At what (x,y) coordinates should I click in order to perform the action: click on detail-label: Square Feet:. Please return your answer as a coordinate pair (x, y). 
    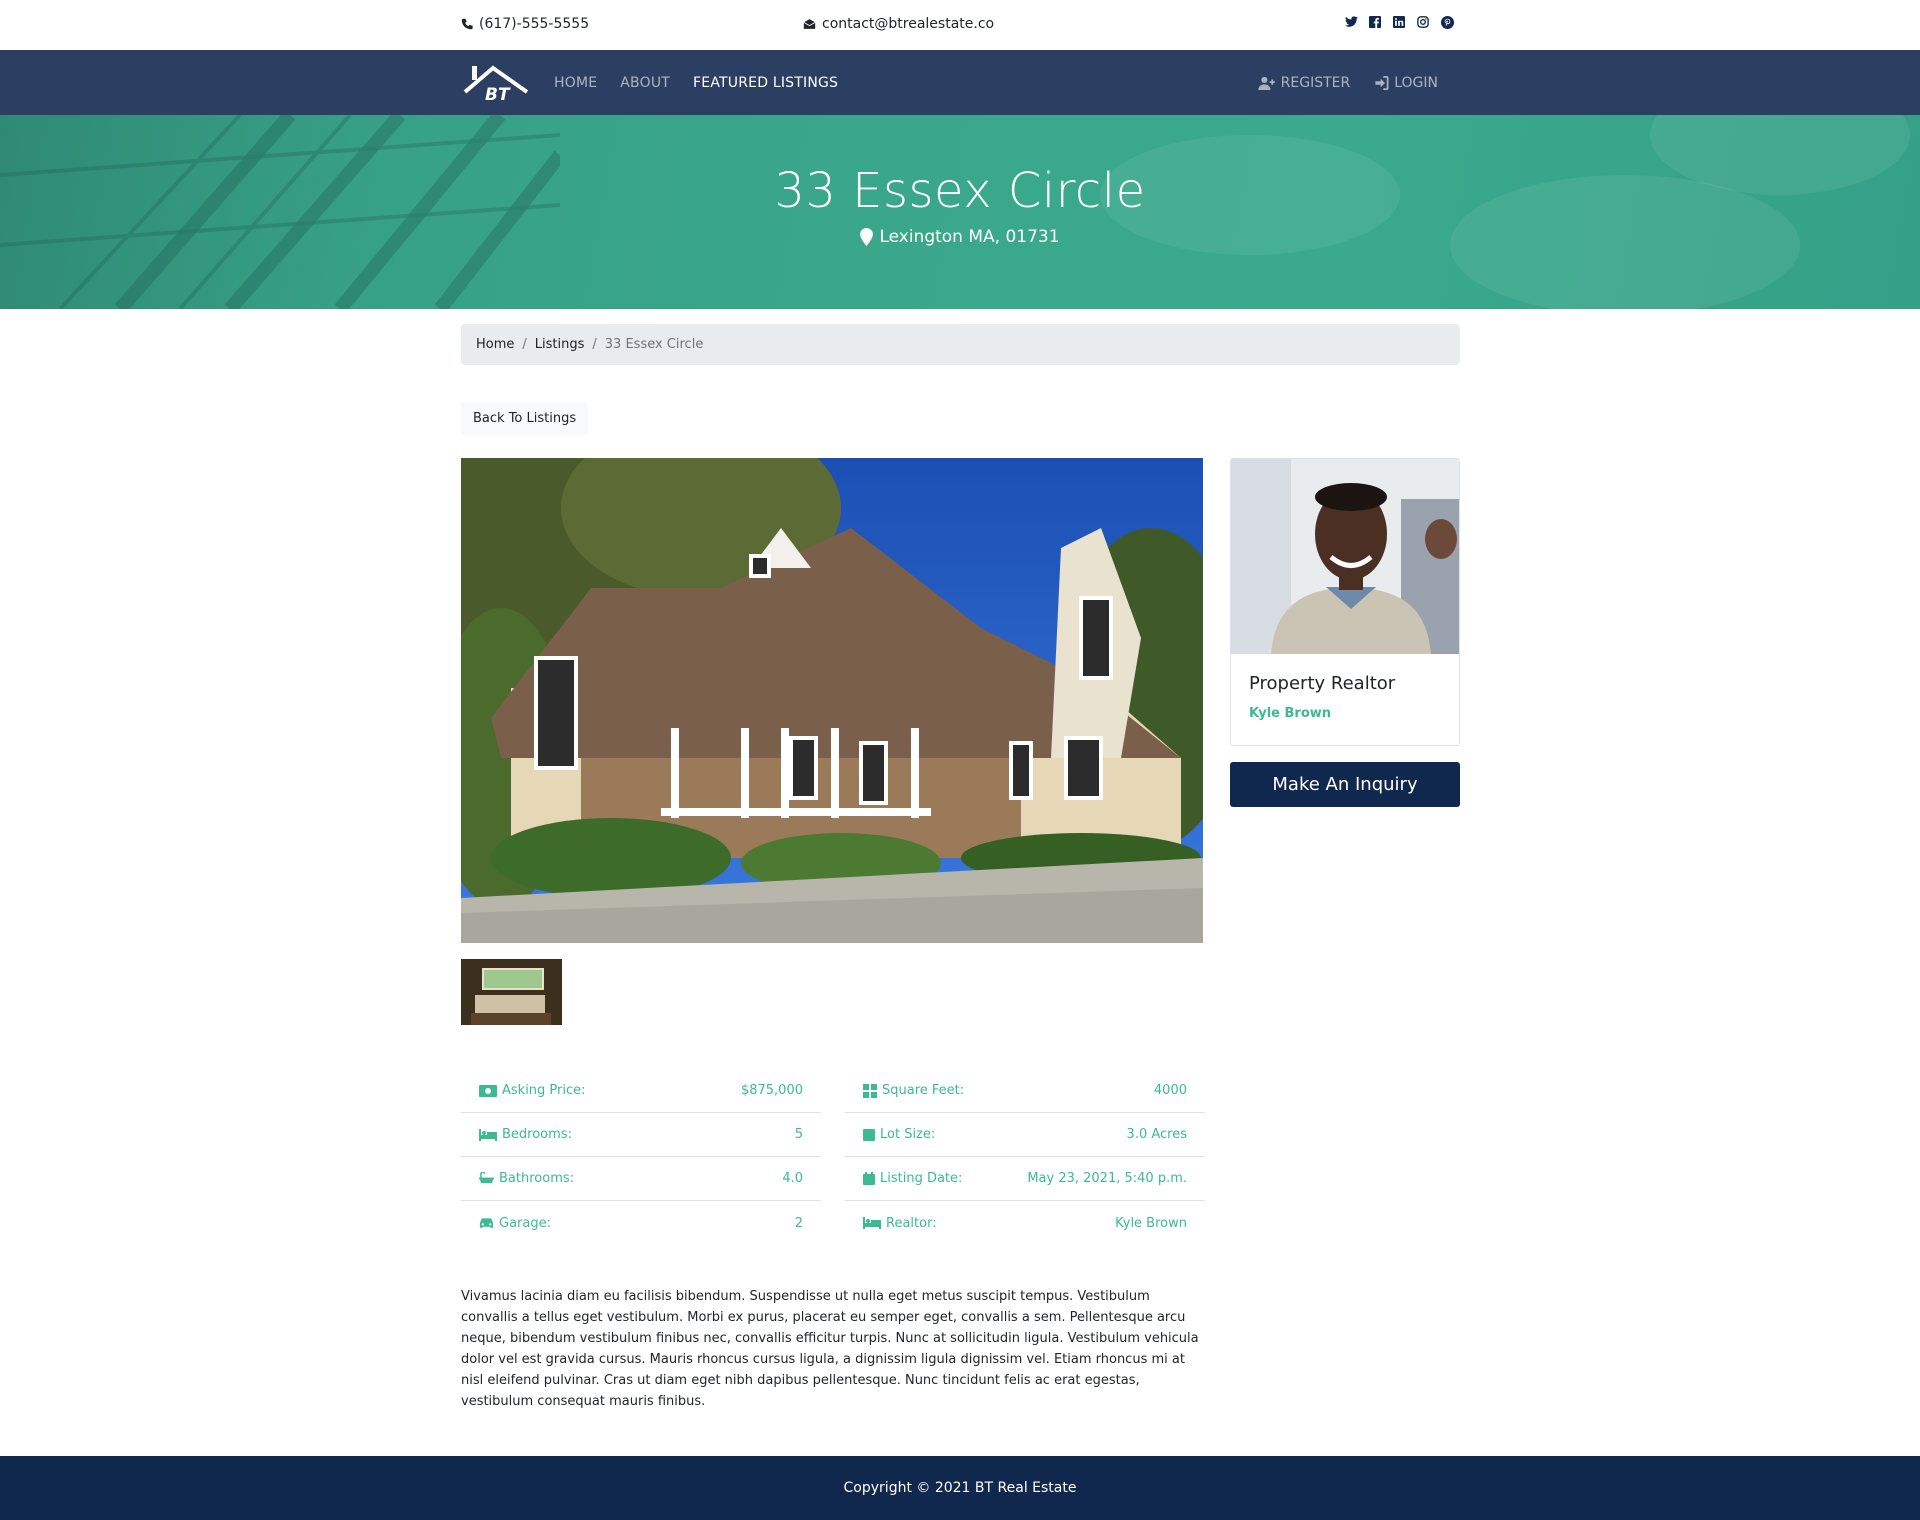
    Looking at the image, I should click on (913, 1090).